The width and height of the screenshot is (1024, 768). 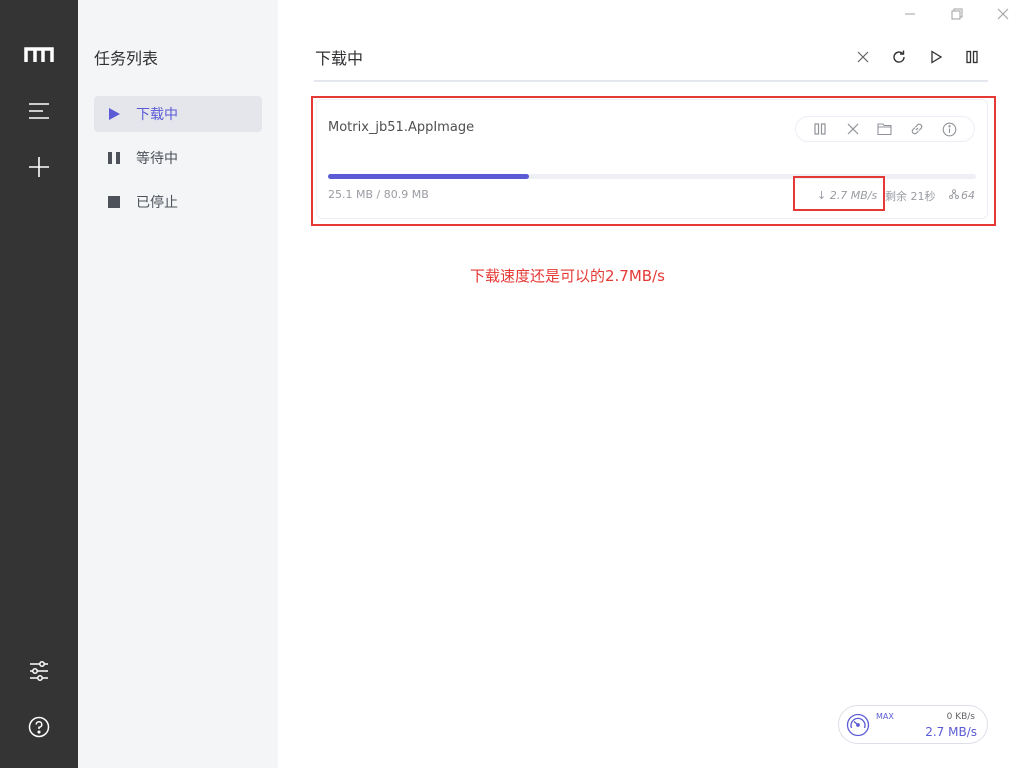 I want to click on nav-item-label: 已停止, so click(x=157, y=203).